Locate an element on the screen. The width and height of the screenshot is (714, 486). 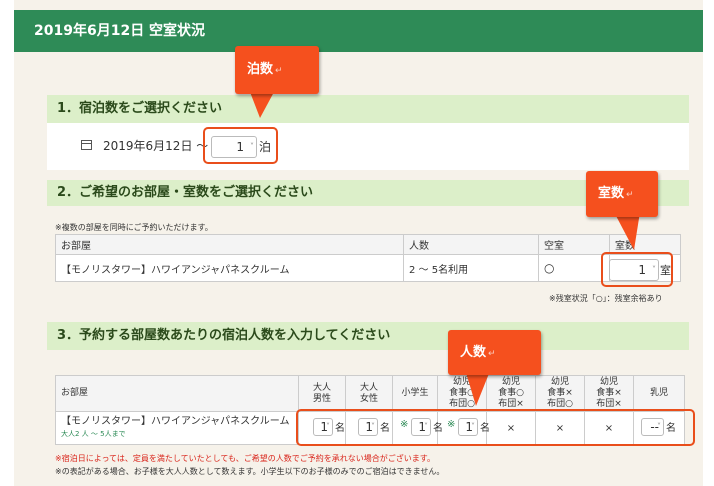
col-baby: 乳児 is located at coordinates (659, 393).